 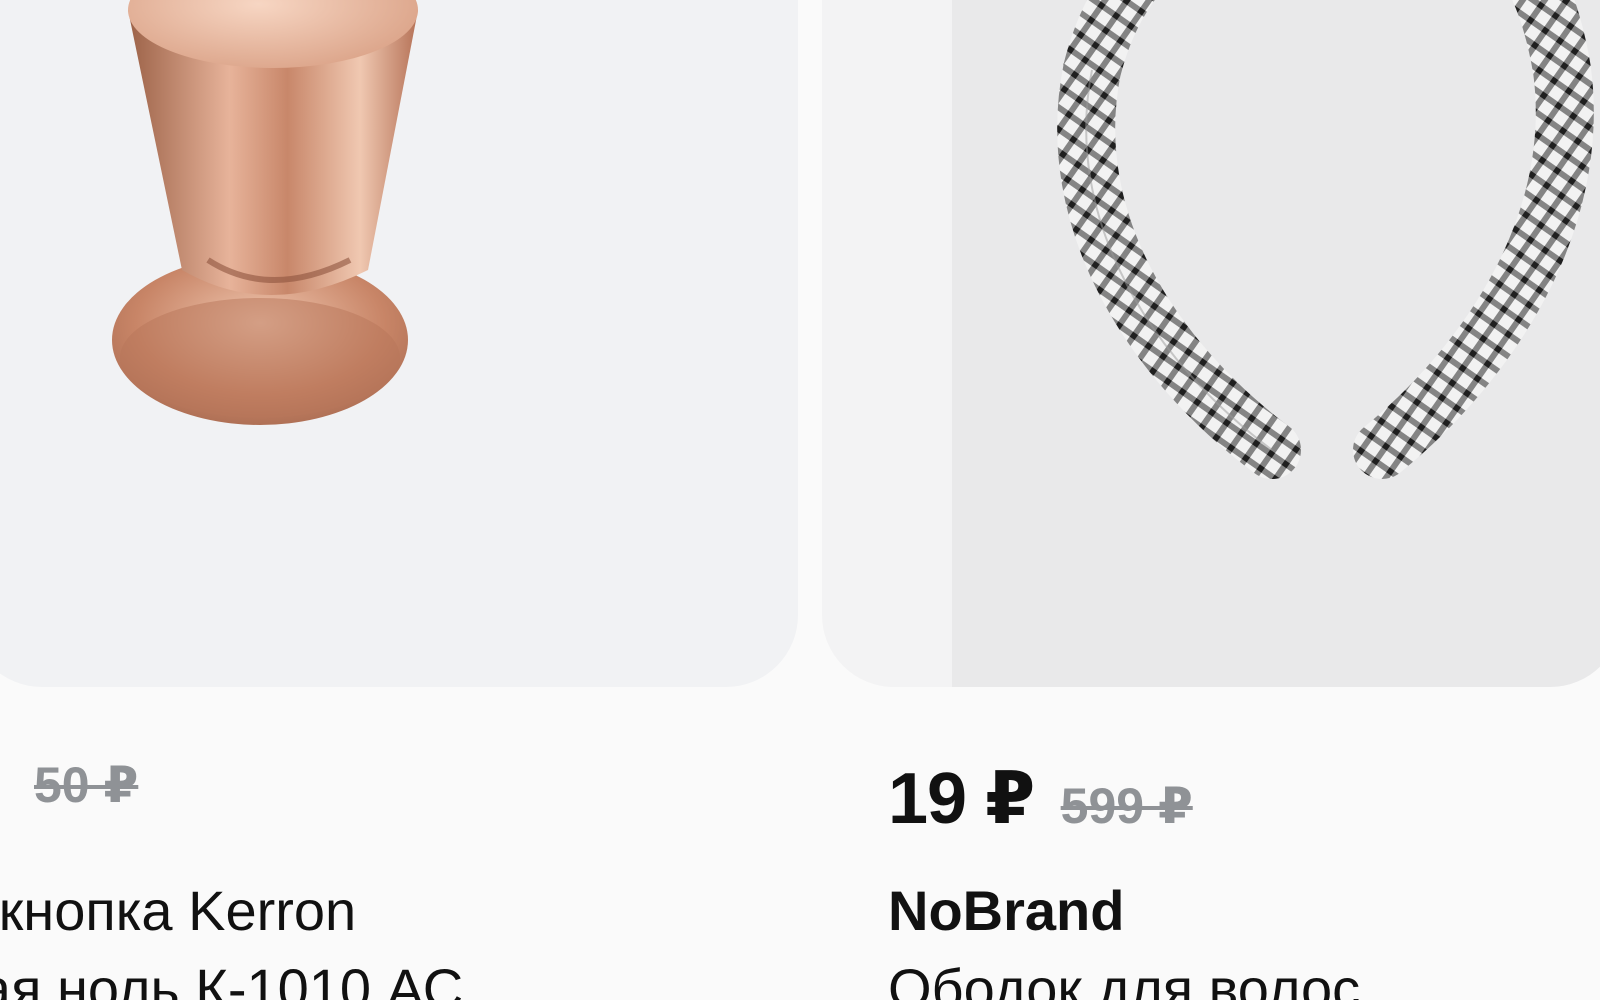 What do you see at coordinates (86, 785) in the screenshot?
I see `old-price: 50 ₽` at bounding box center [86, 785].